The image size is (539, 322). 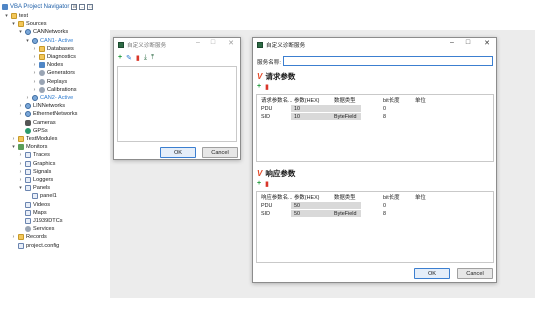 I want to click on tree-item: › LINNetworks, so click(x=41, y=106).